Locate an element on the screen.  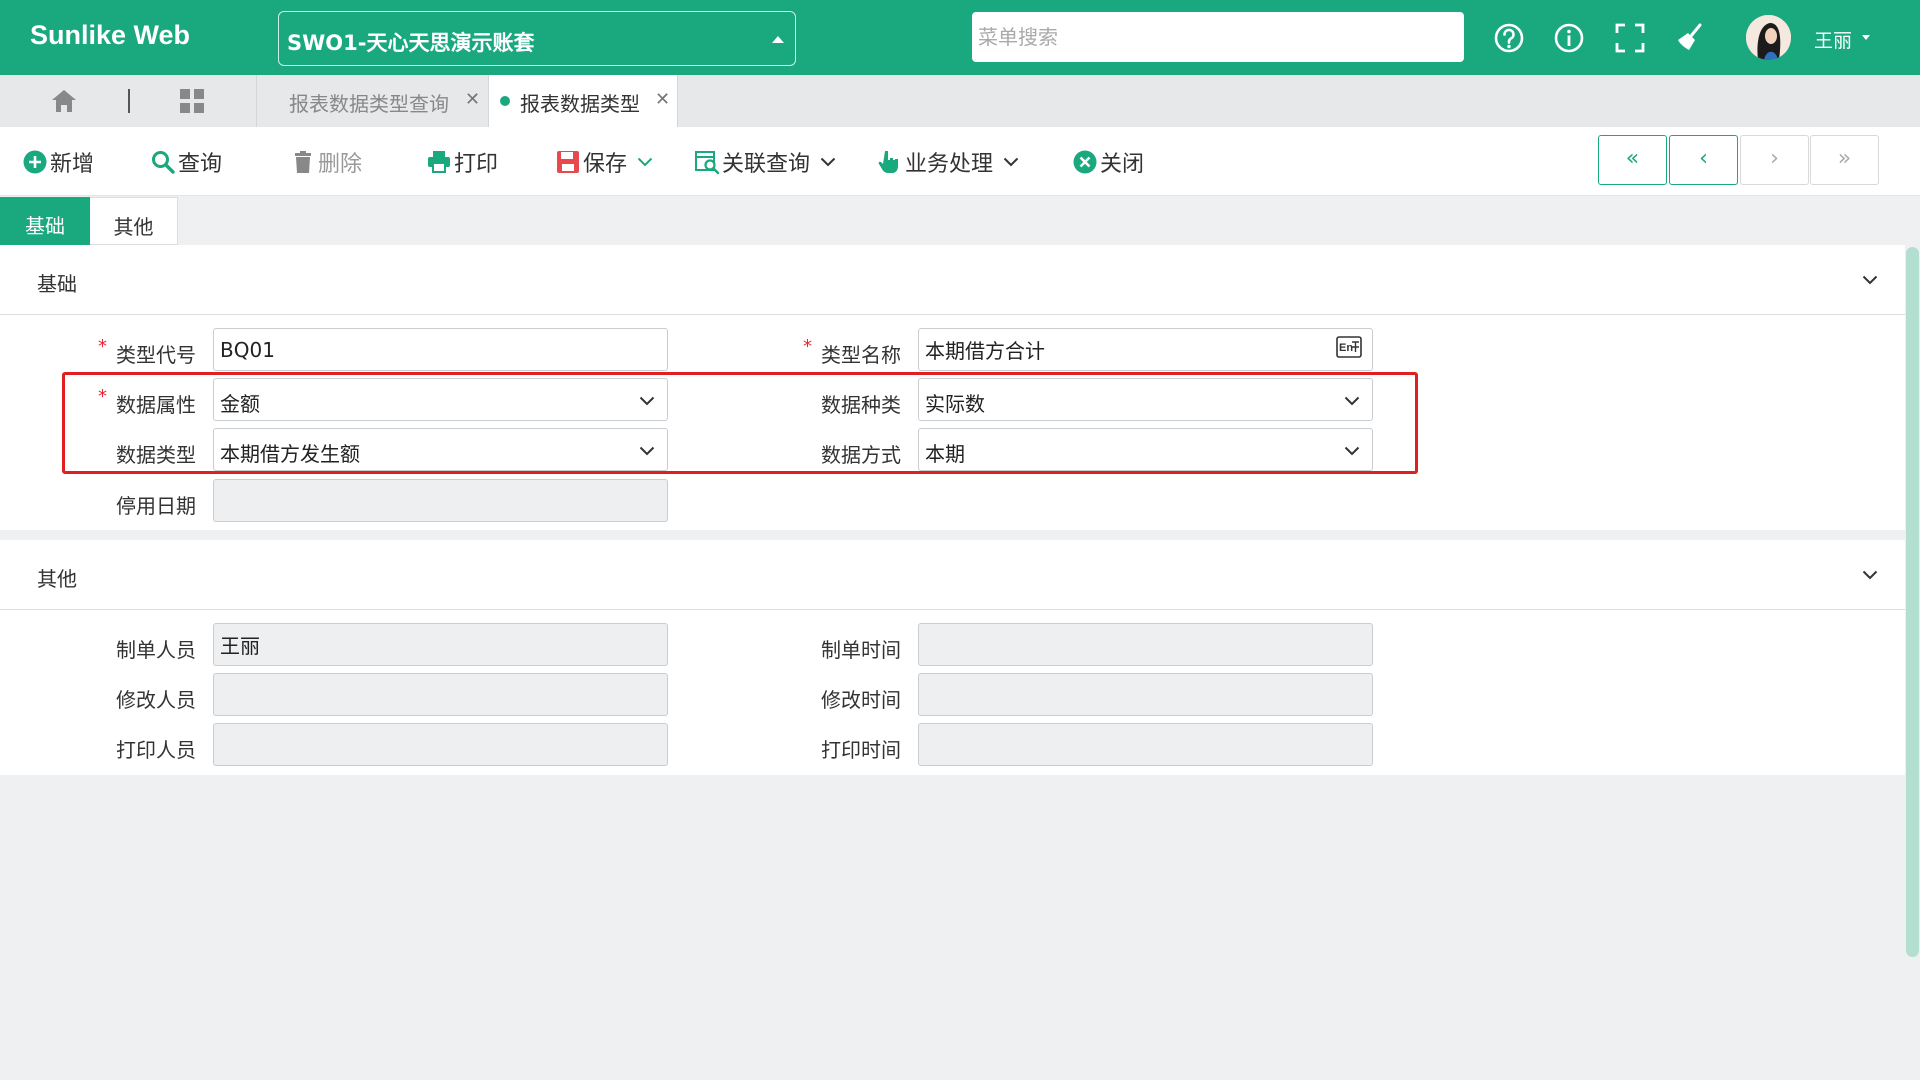
modifier-label: 修改人员 is located at coordinates (156, 700).